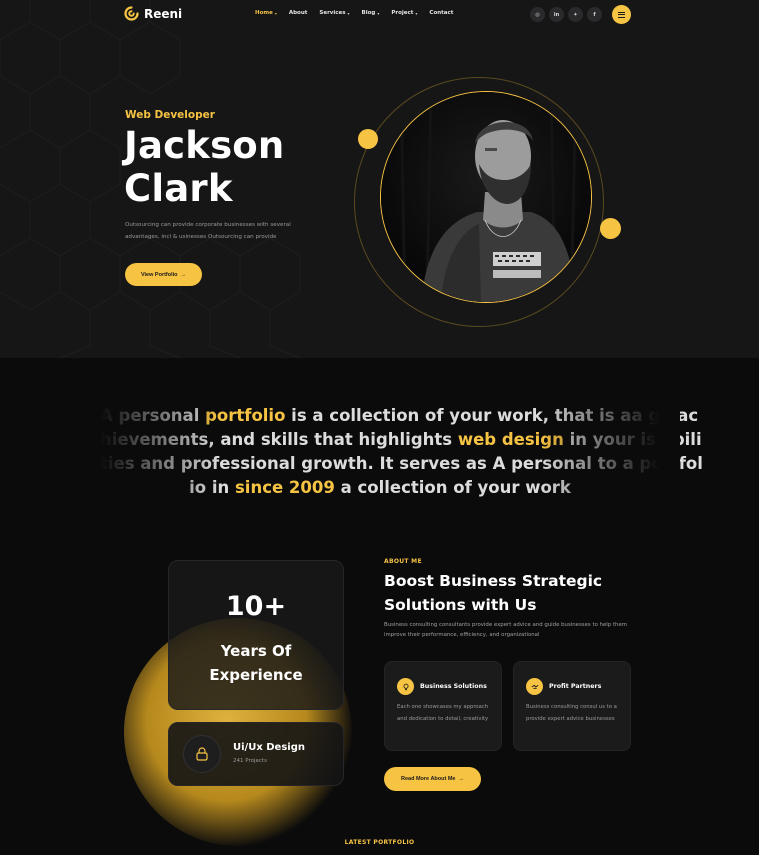 The image size is (759, 855). I want to click on social-links: ◎ in ✦ f, so click(566, 14).